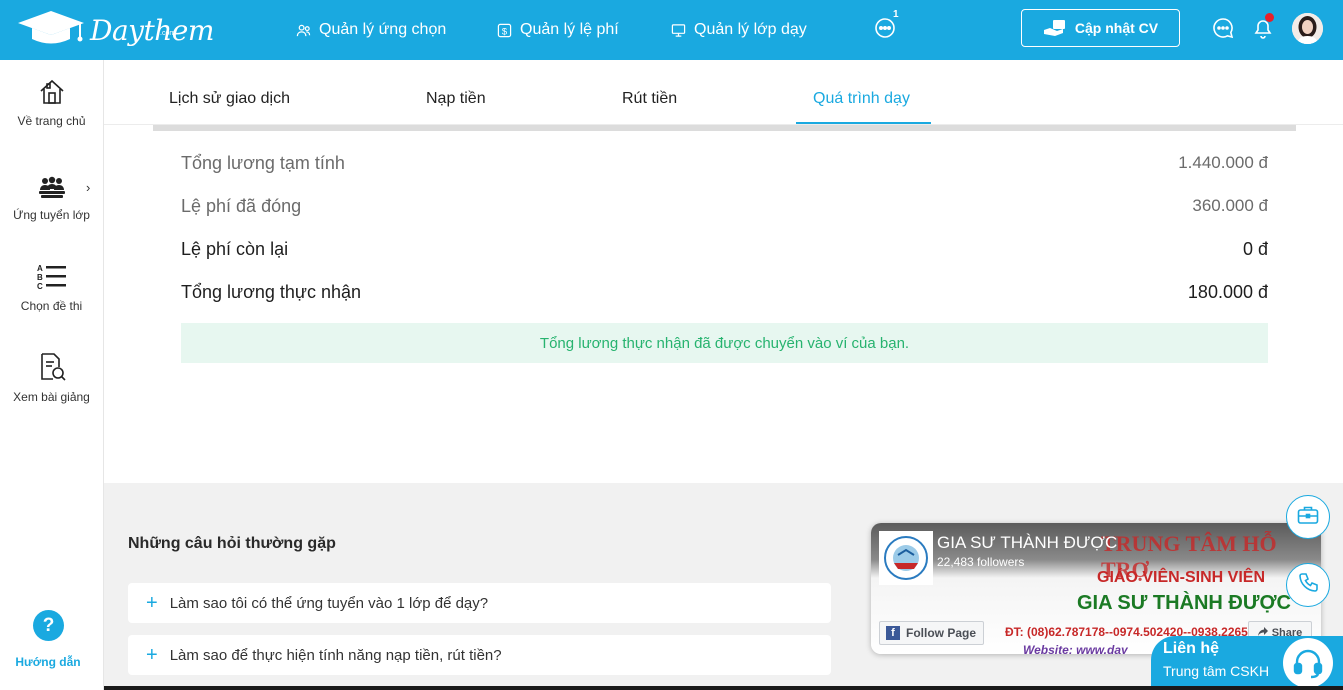  What do you see at coordinates (1223, 162) in the screenshot?
I see `summary-value: 1.440.000 đ` at bounding box center [1223, 162].